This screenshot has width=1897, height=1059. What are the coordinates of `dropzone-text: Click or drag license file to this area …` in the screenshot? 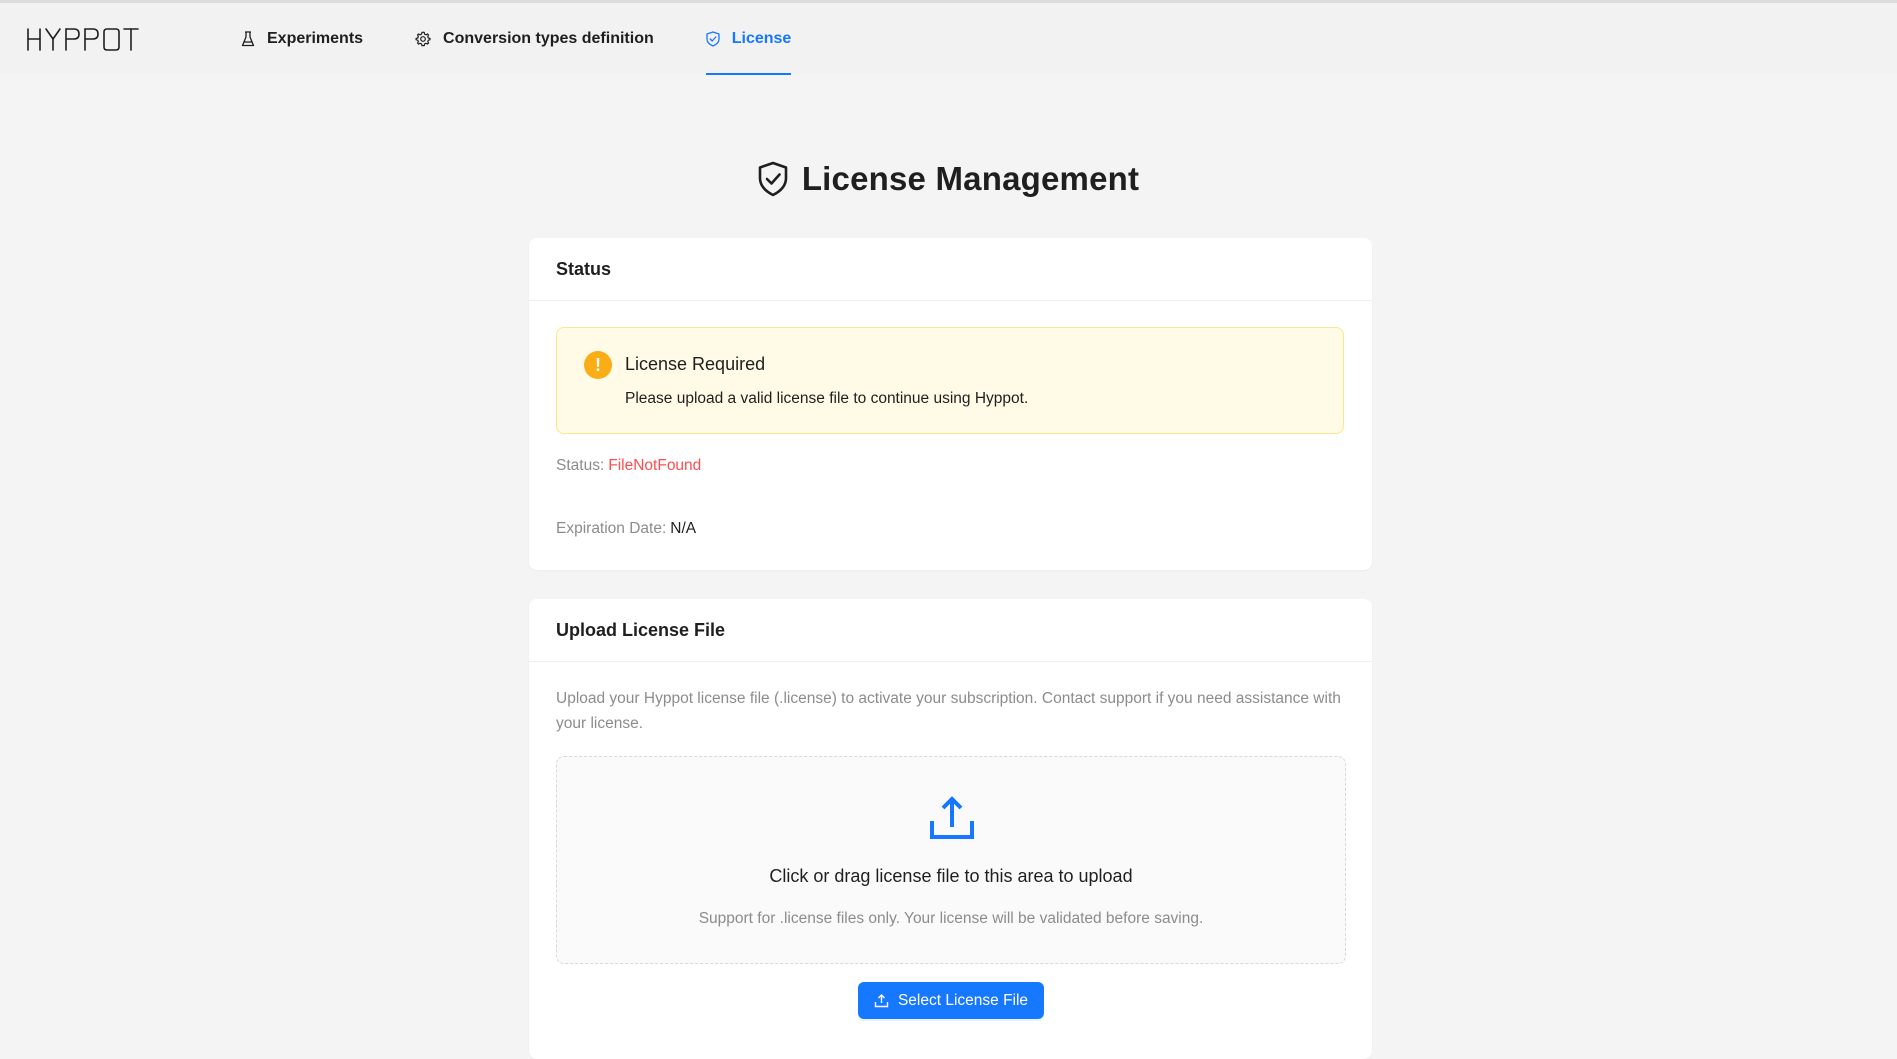 It's located at (951, 876).